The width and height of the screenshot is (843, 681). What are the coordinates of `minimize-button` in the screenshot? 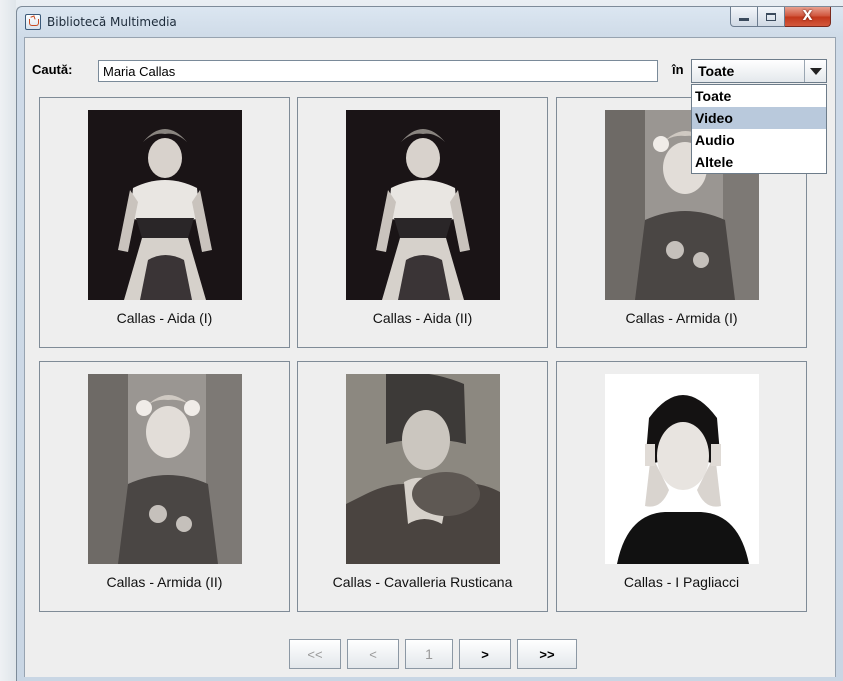 It's located at (744, 17).